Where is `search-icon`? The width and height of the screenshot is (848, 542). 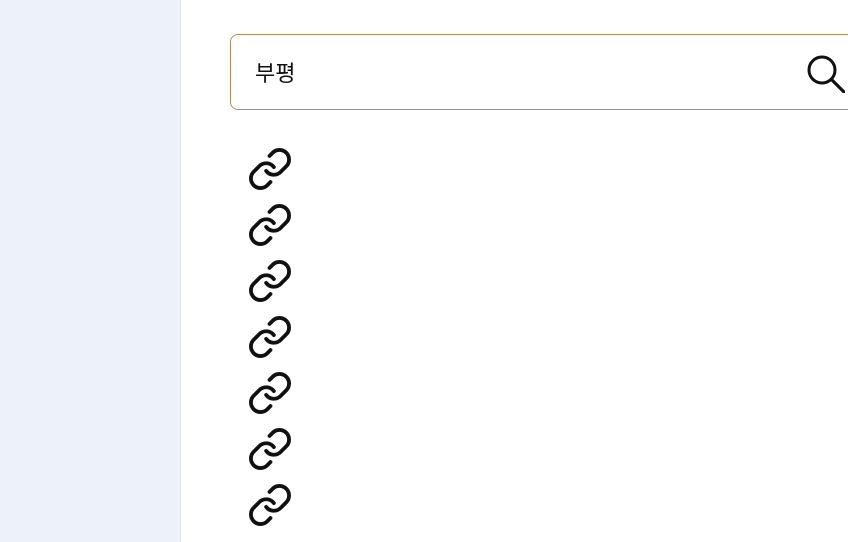
search-icon is located at coordinates (825, 73).